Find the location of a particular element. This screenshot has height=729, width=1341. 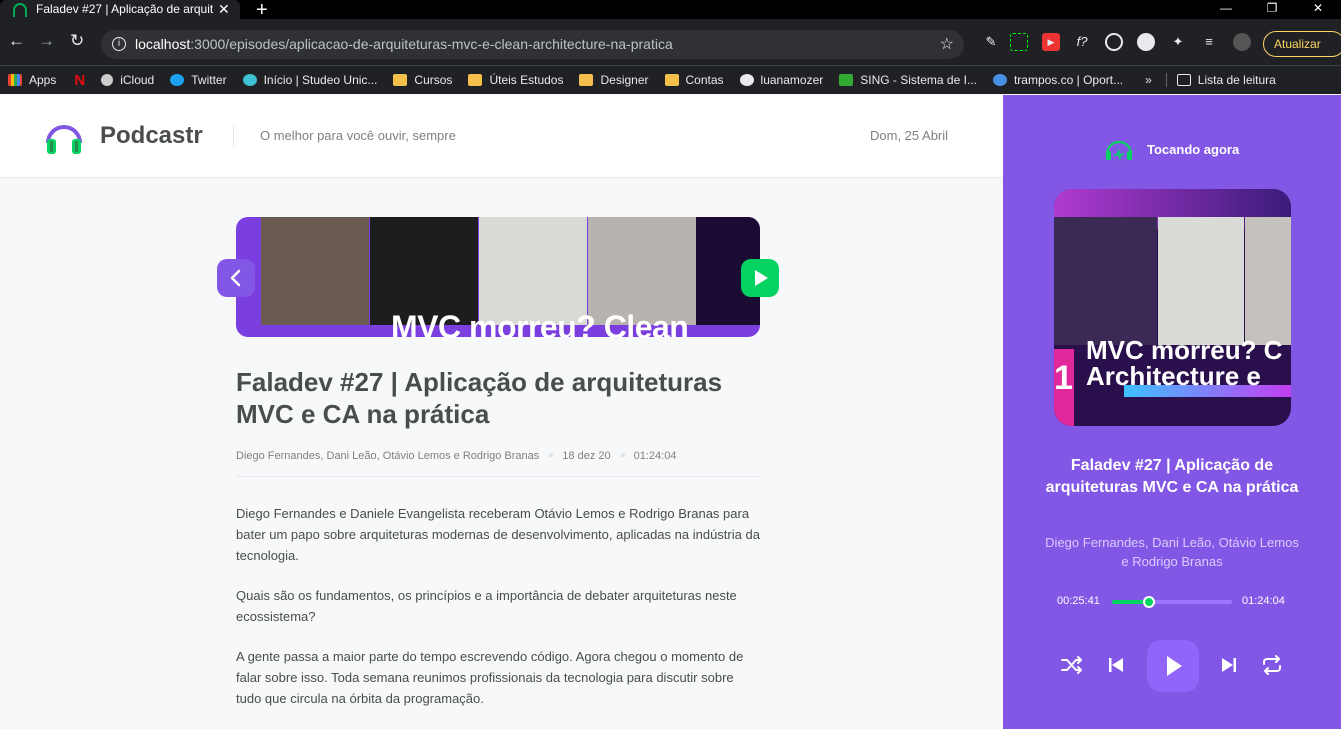

now-playing-headphones-icon is located at coordinates (1119, 150).